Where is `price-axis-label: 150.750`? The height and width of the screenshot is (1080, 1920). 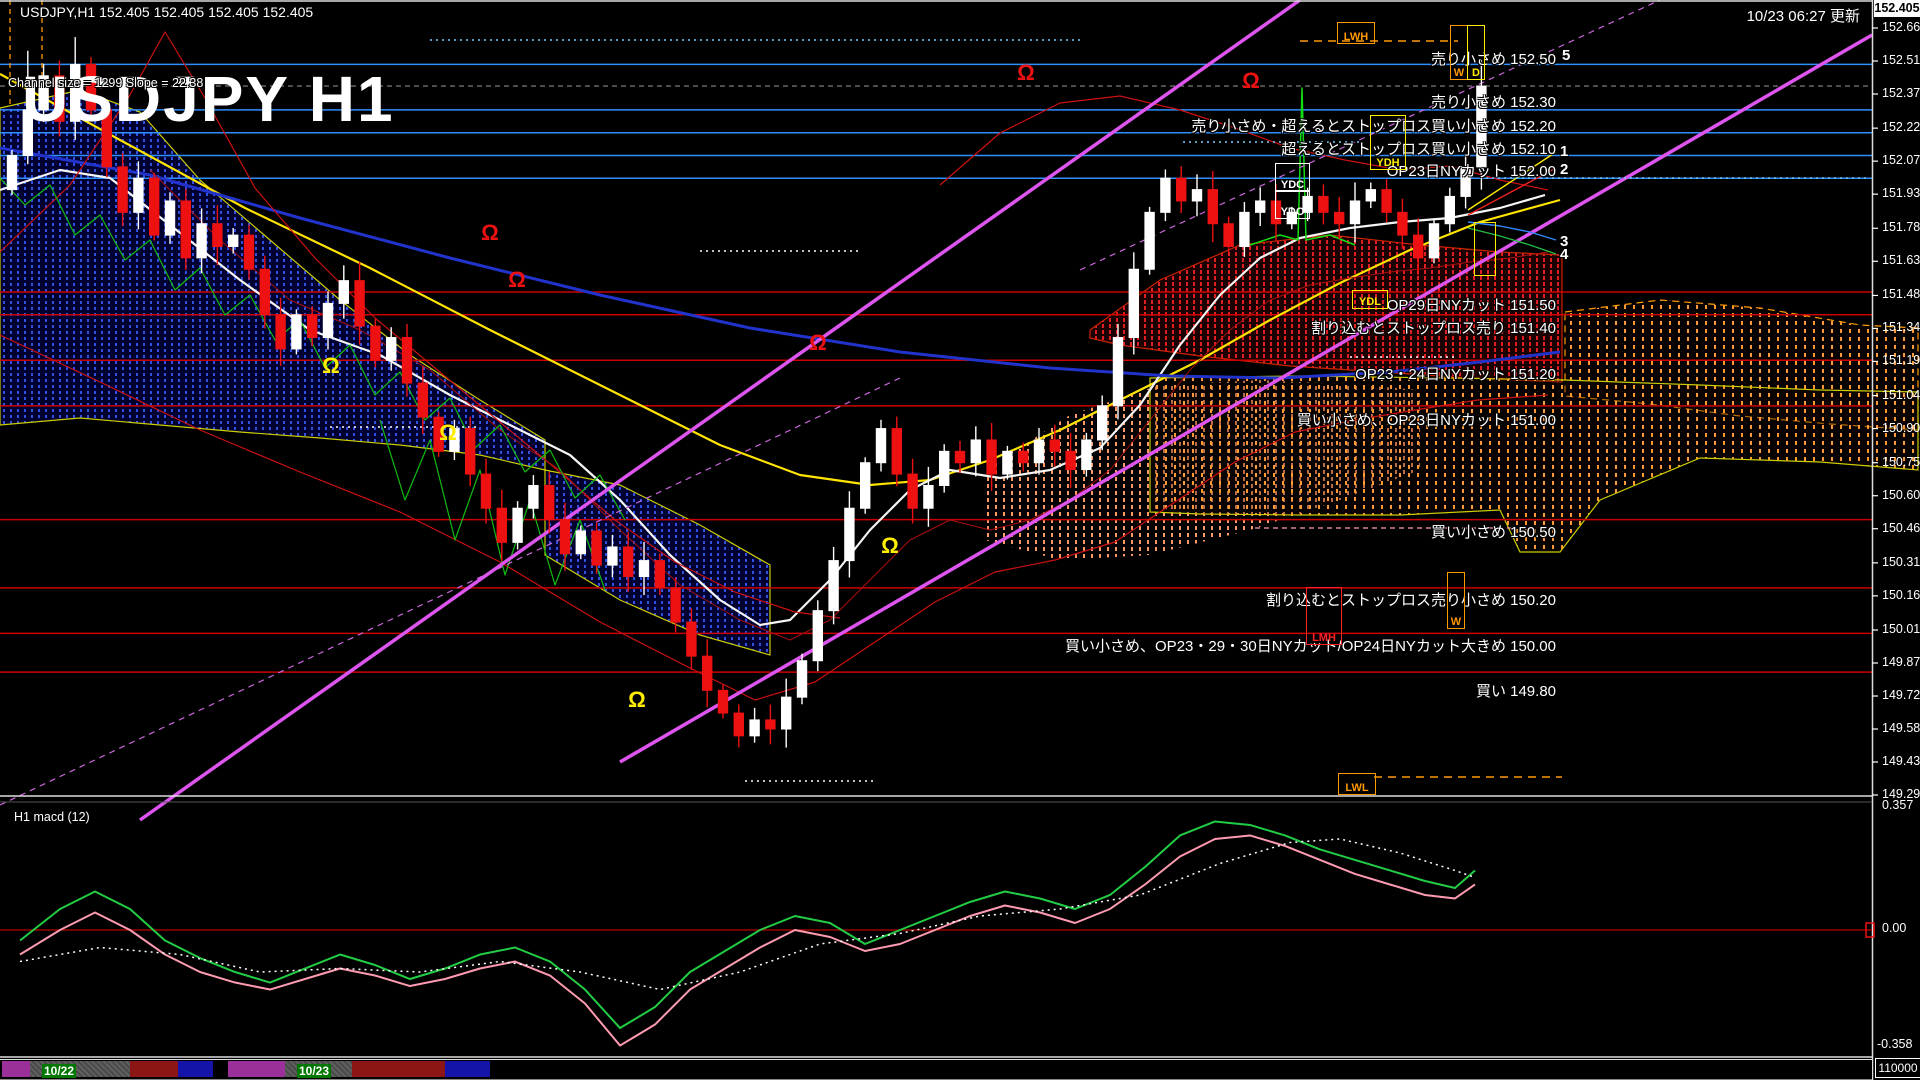 price-axis-label: 150.750 is located at coordinates (1901, 461).